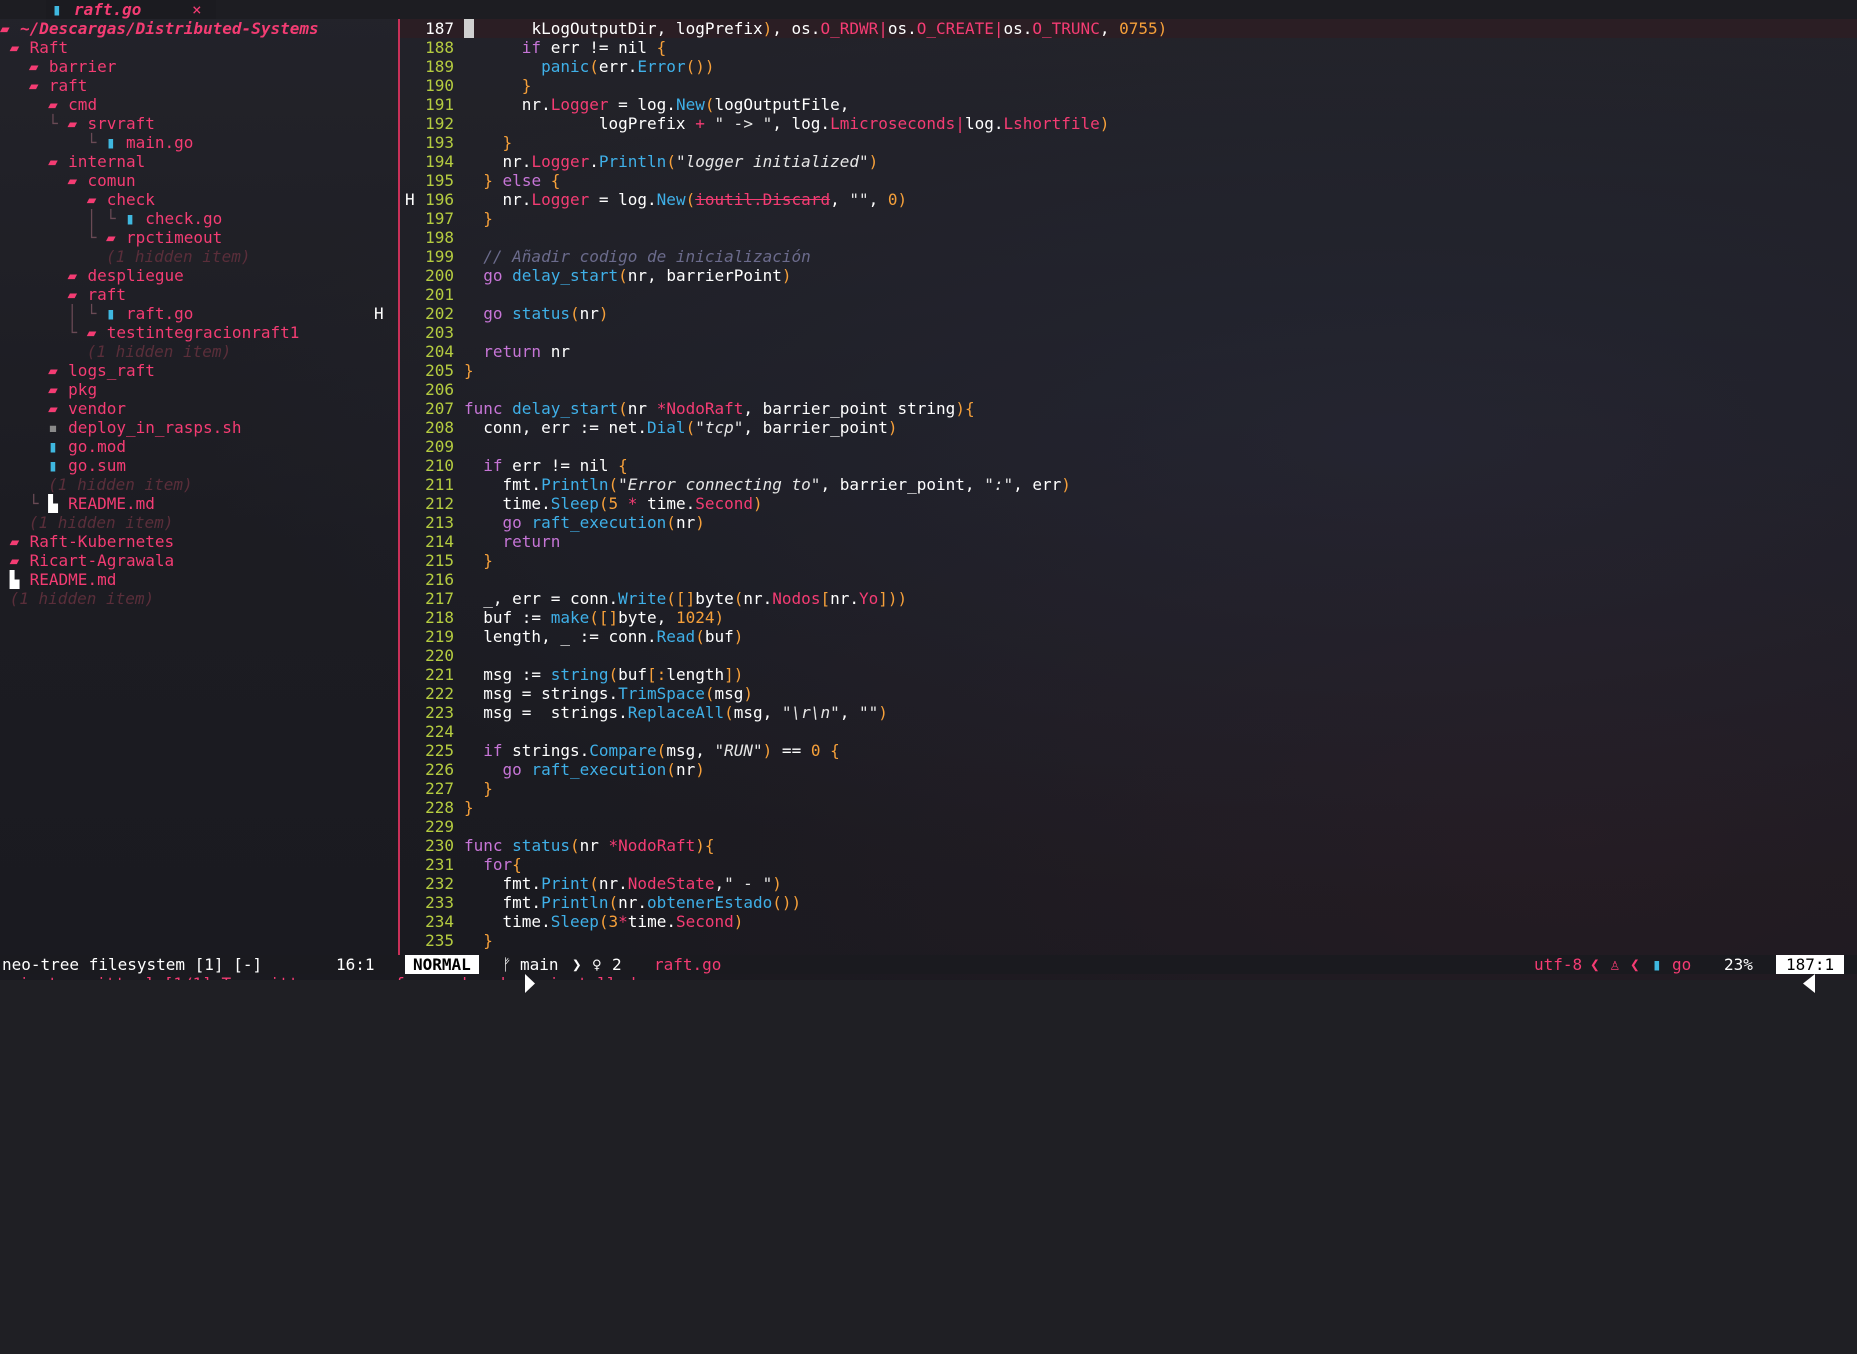 This screenshot has width=1857, height=1354. I want to click on tree-item: ▰ Raft-Kubernetes, so click(87, 541).